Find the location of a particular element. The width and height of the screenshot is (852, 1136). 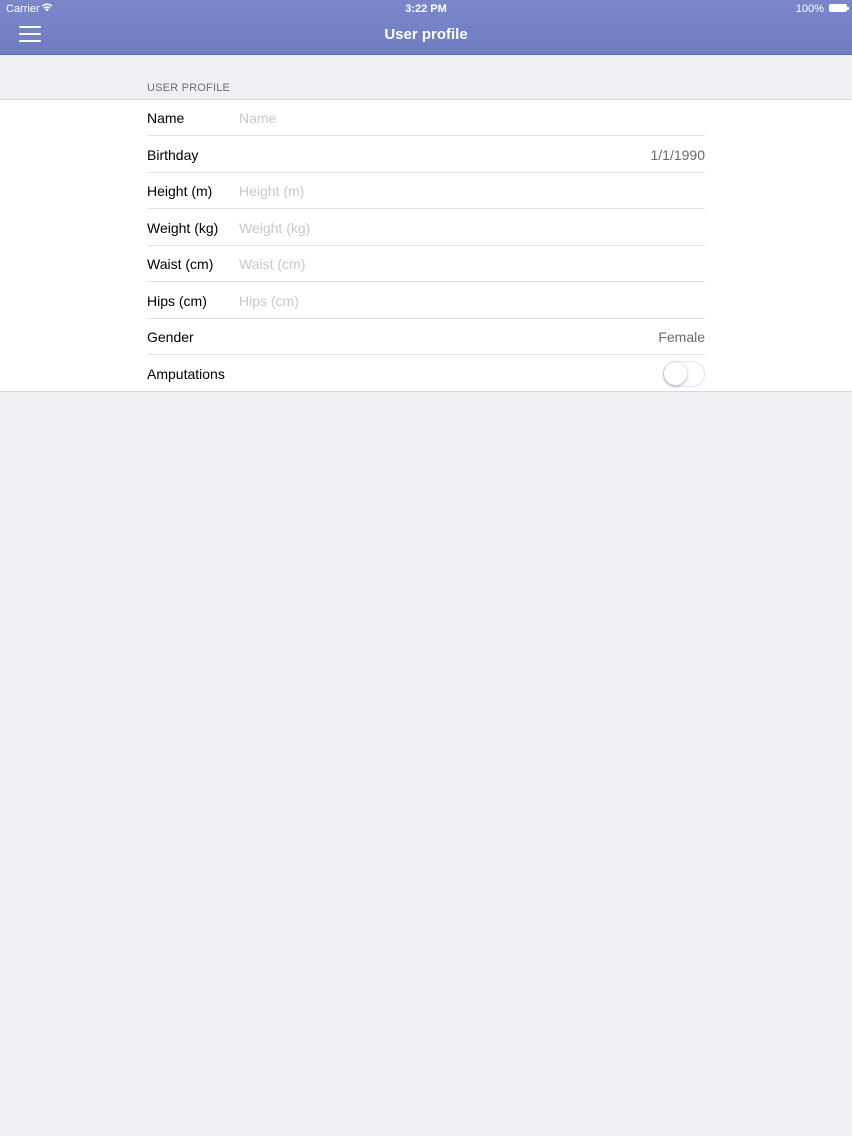

gender-row: Gender Female is located at coordinates (426, 337).